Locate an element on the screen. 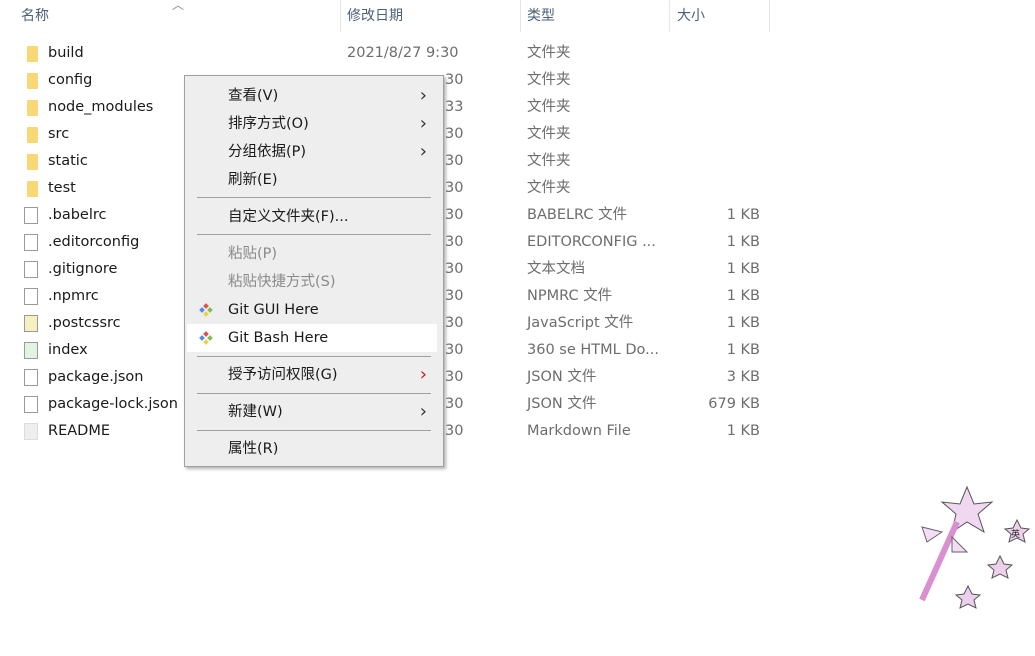 Image resolution: width=1035 pixels, height=656 pixels. header-date: 修改日期 is located at coordinates (375, 16).